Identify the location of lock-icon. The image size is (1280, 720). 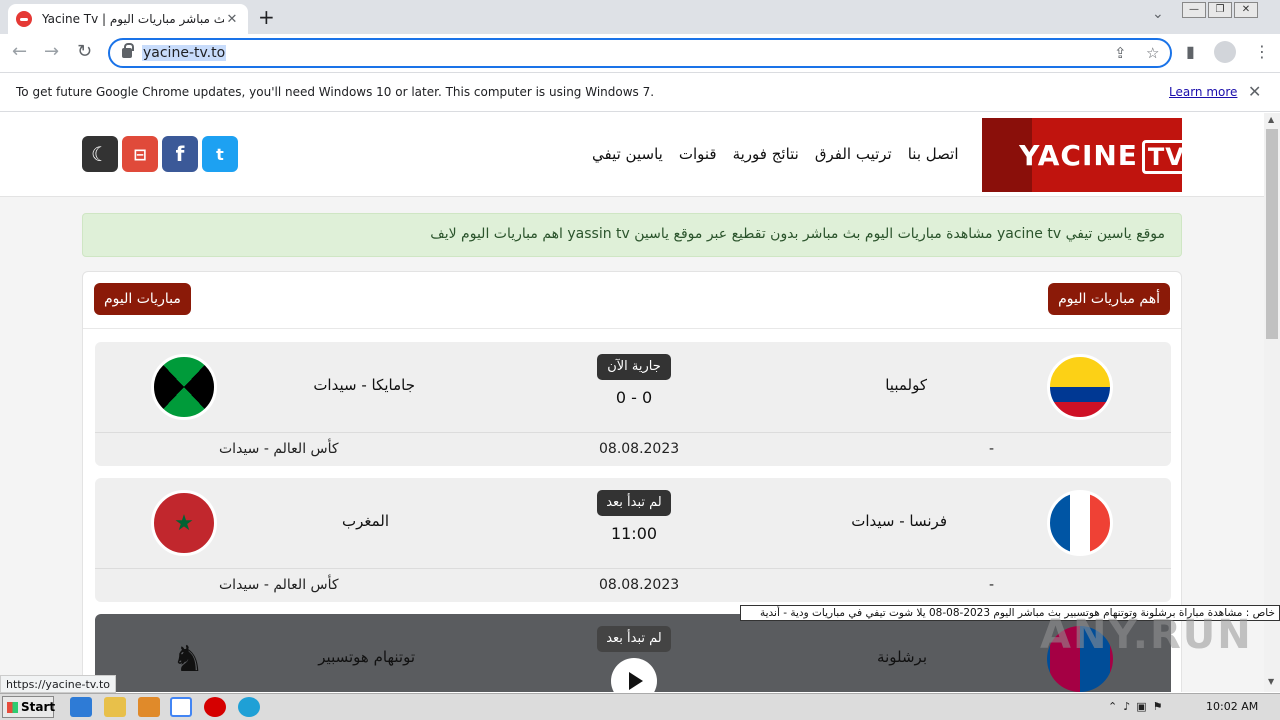
(128, 50).